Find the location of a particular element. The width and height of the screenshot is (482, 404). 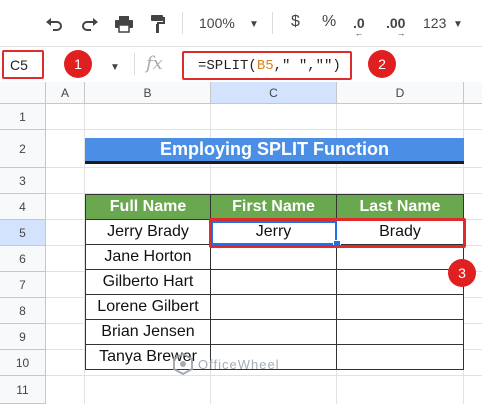

formula-rest: ," ","") is located at coordinates (307, 65).